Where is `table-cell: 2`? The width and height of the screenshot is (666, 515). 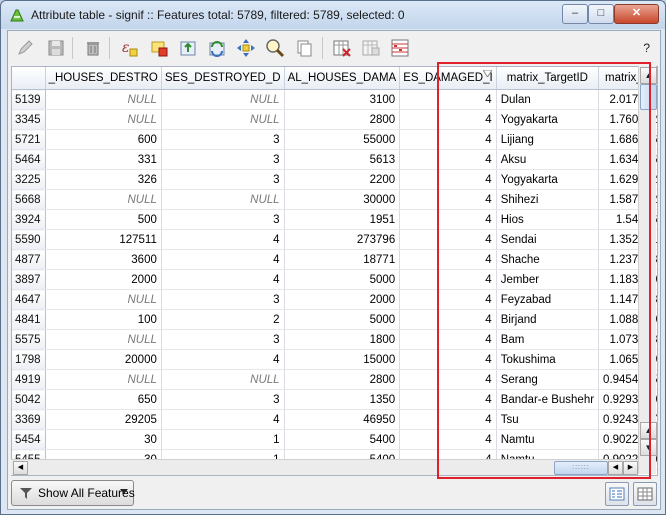
table-cell: 2 is located at coordinates (223, 319).